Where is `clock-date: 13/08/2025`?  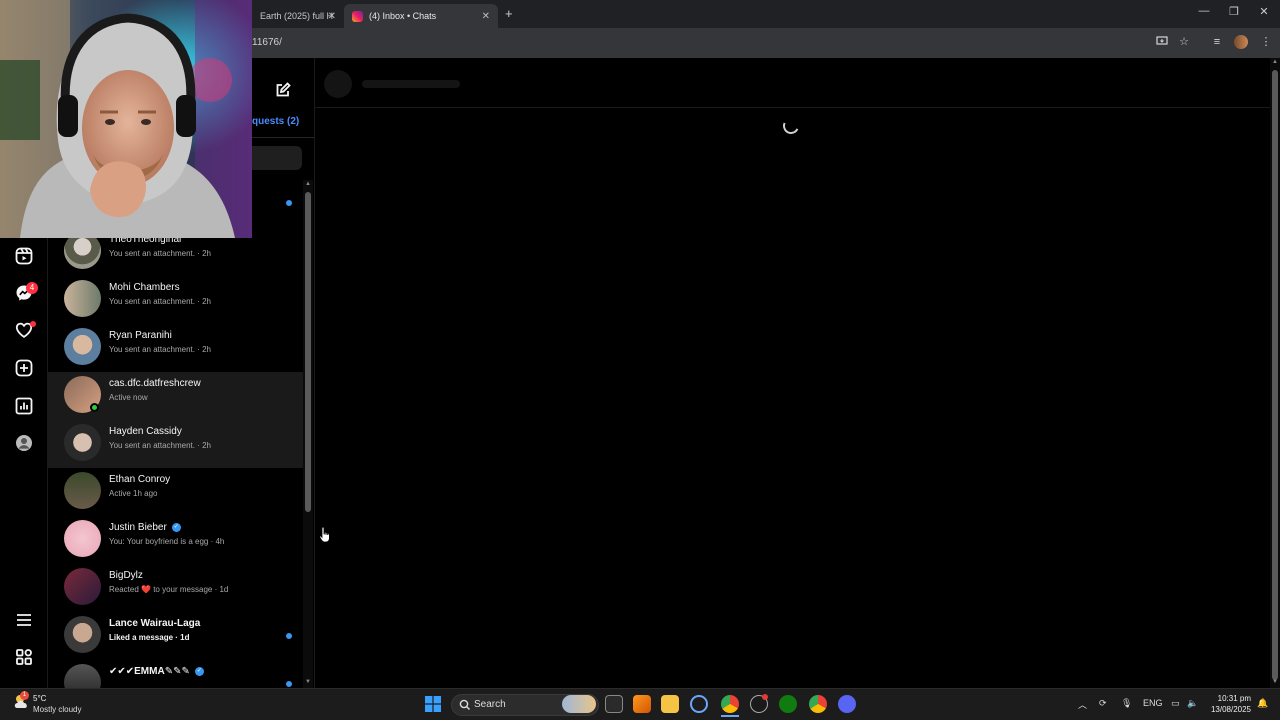
clock-date: 13/08/2025 is located at coordinates (1229, 709).